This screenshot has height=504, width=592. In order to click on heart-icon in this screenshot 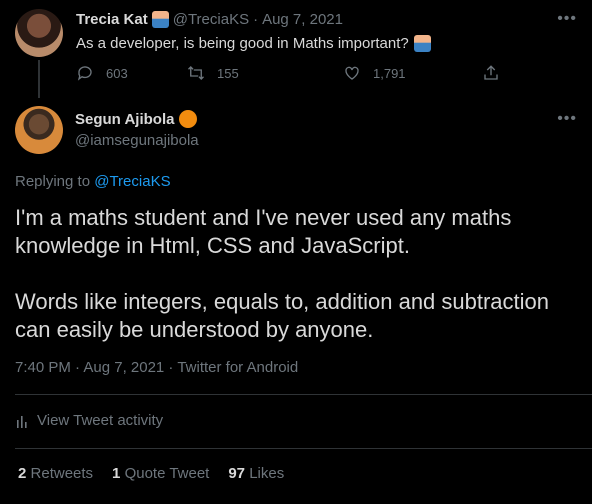, I will do `click(352, 73)`.